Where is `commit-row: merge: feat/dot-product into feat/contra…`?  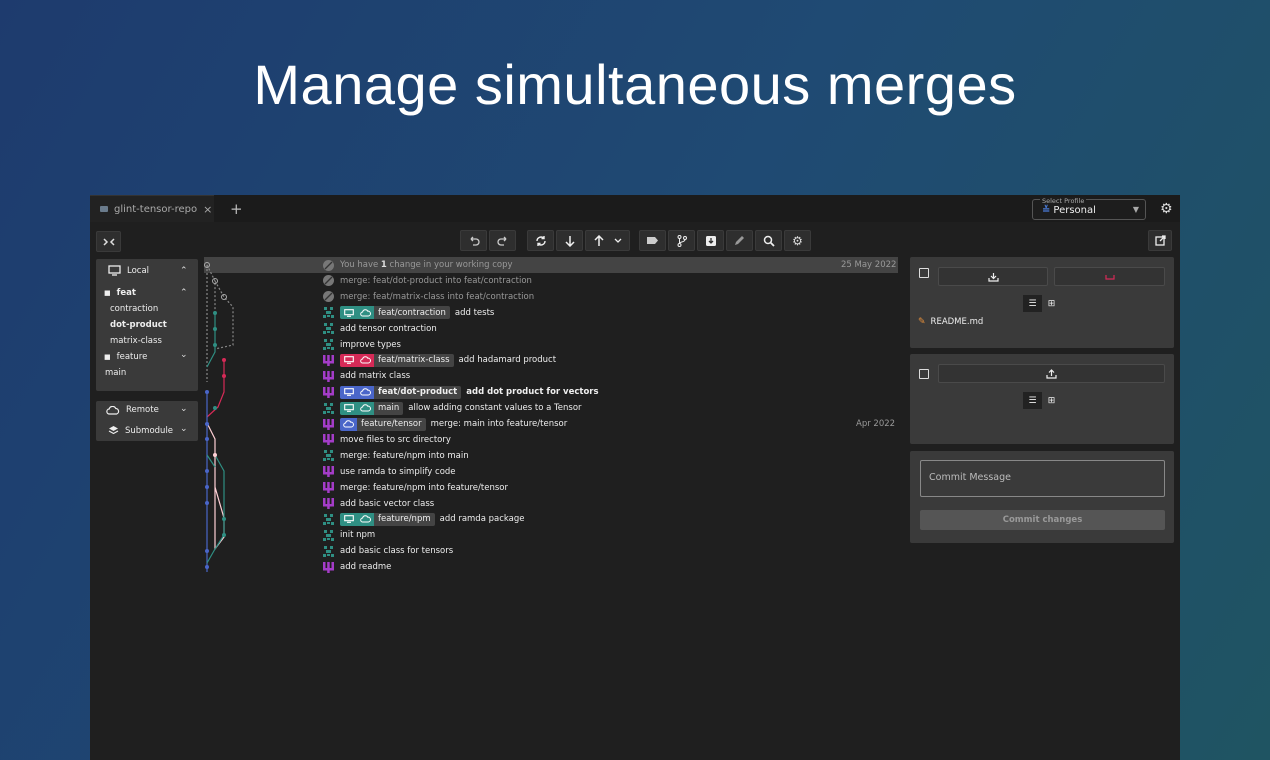
commit-row: merge: feat/dot-product into feat/contra… is located at coordinates (427, 281).